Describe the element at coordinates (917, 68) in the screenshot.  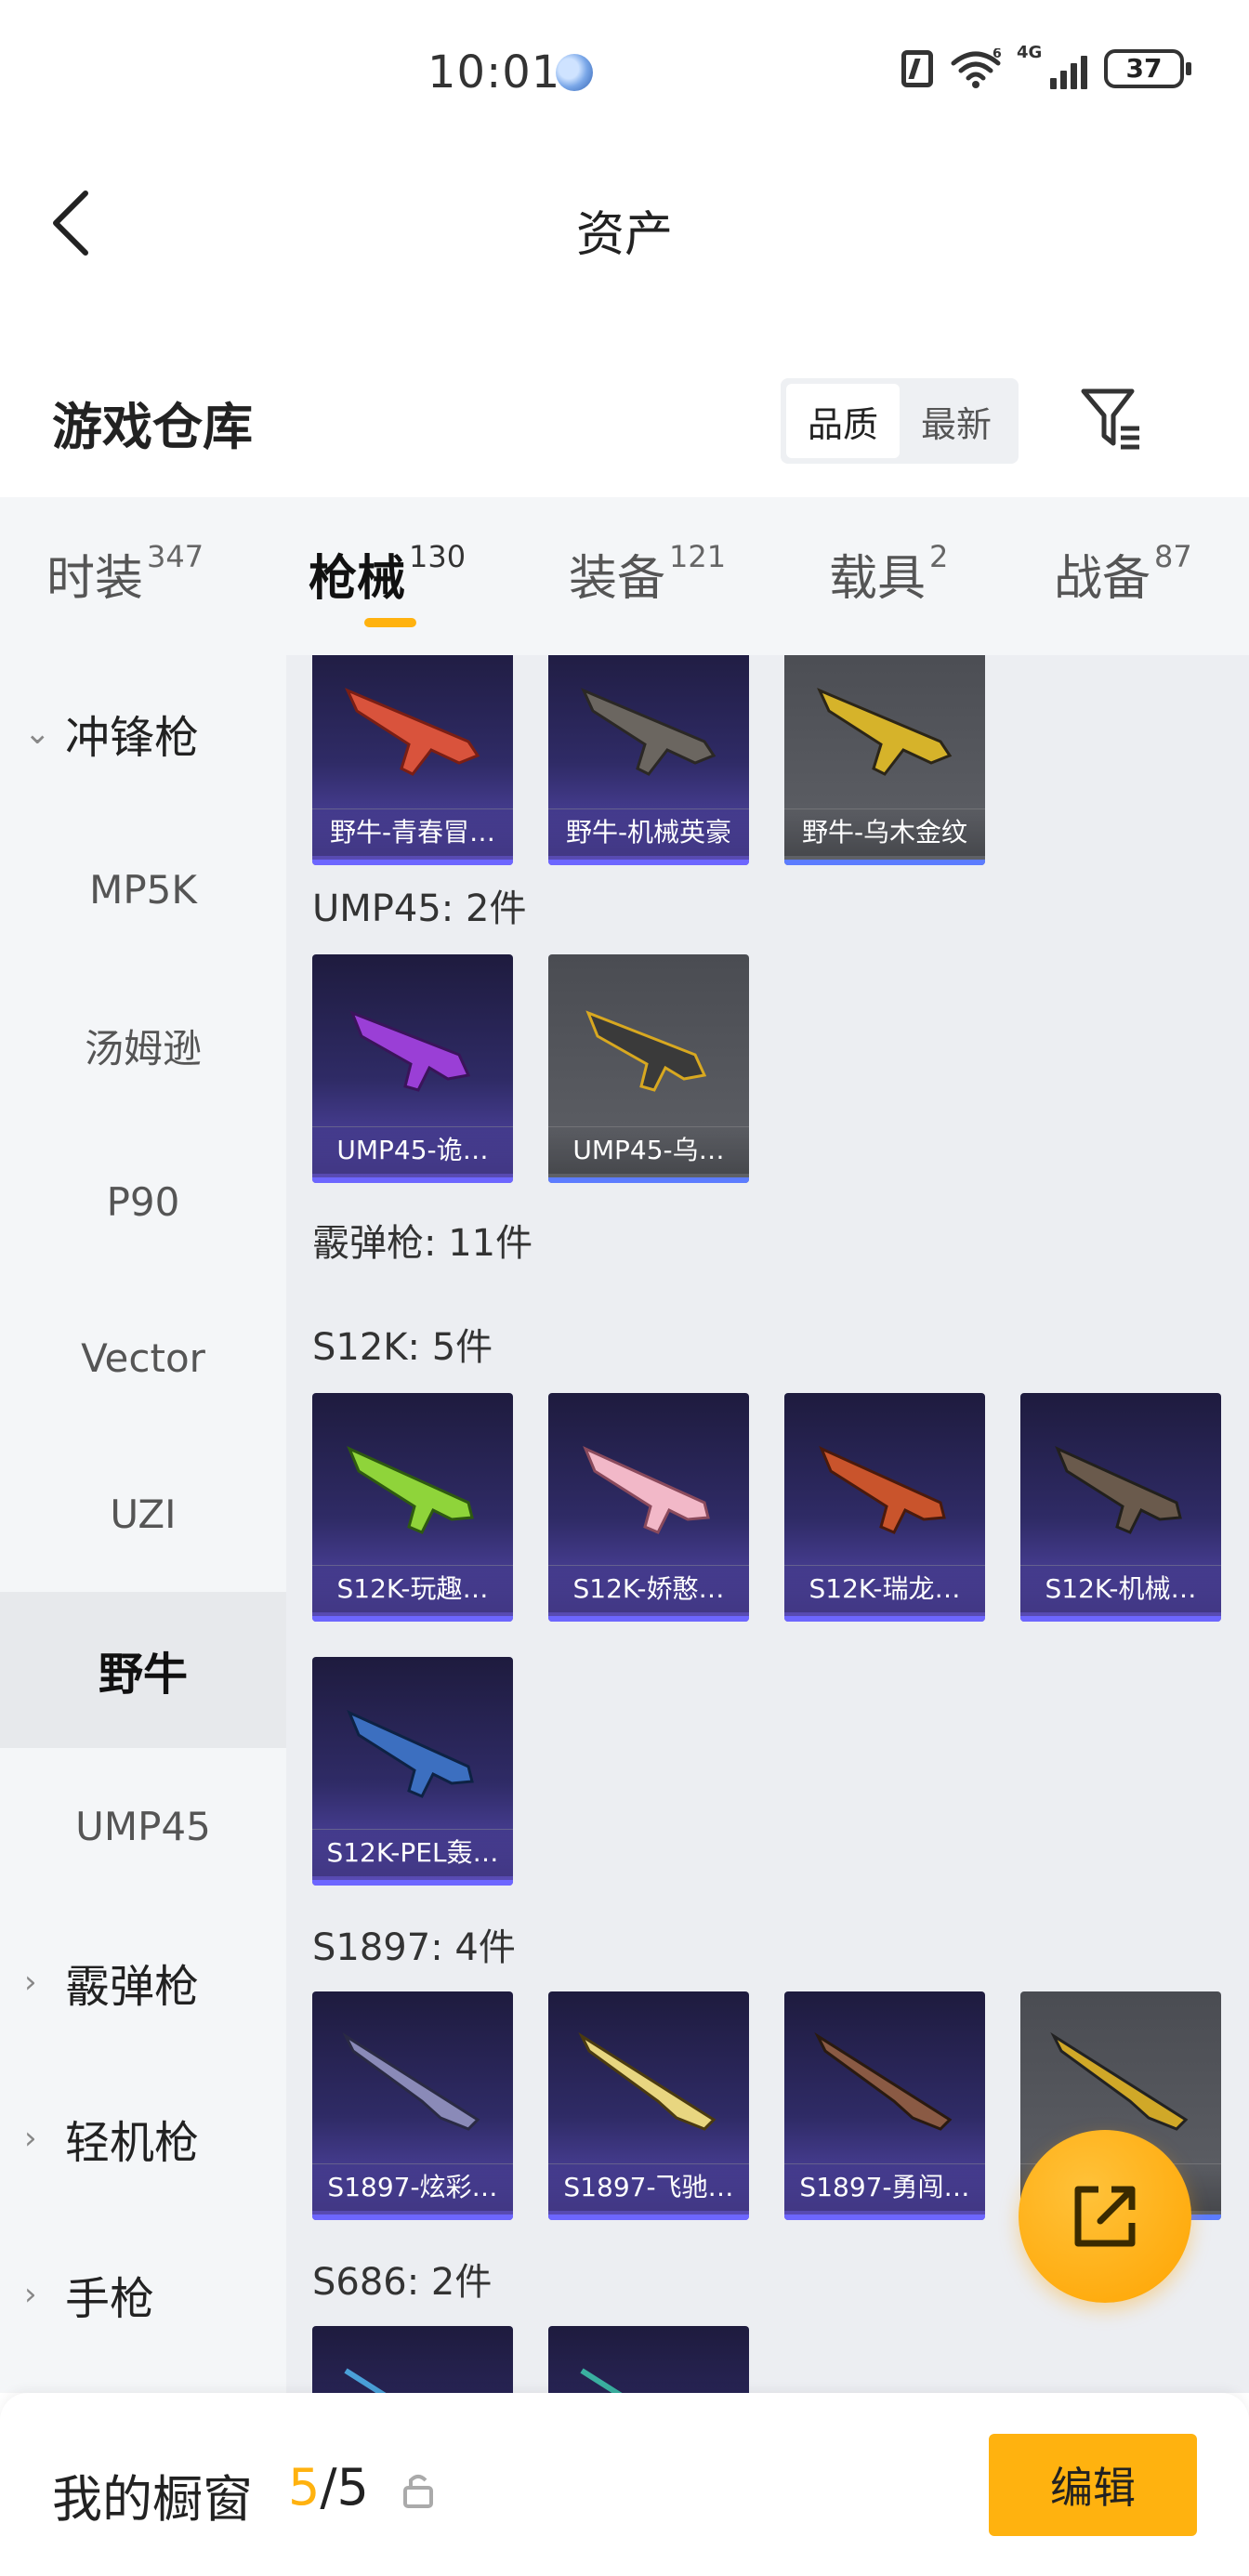
I see `nfc-icon` at that location.